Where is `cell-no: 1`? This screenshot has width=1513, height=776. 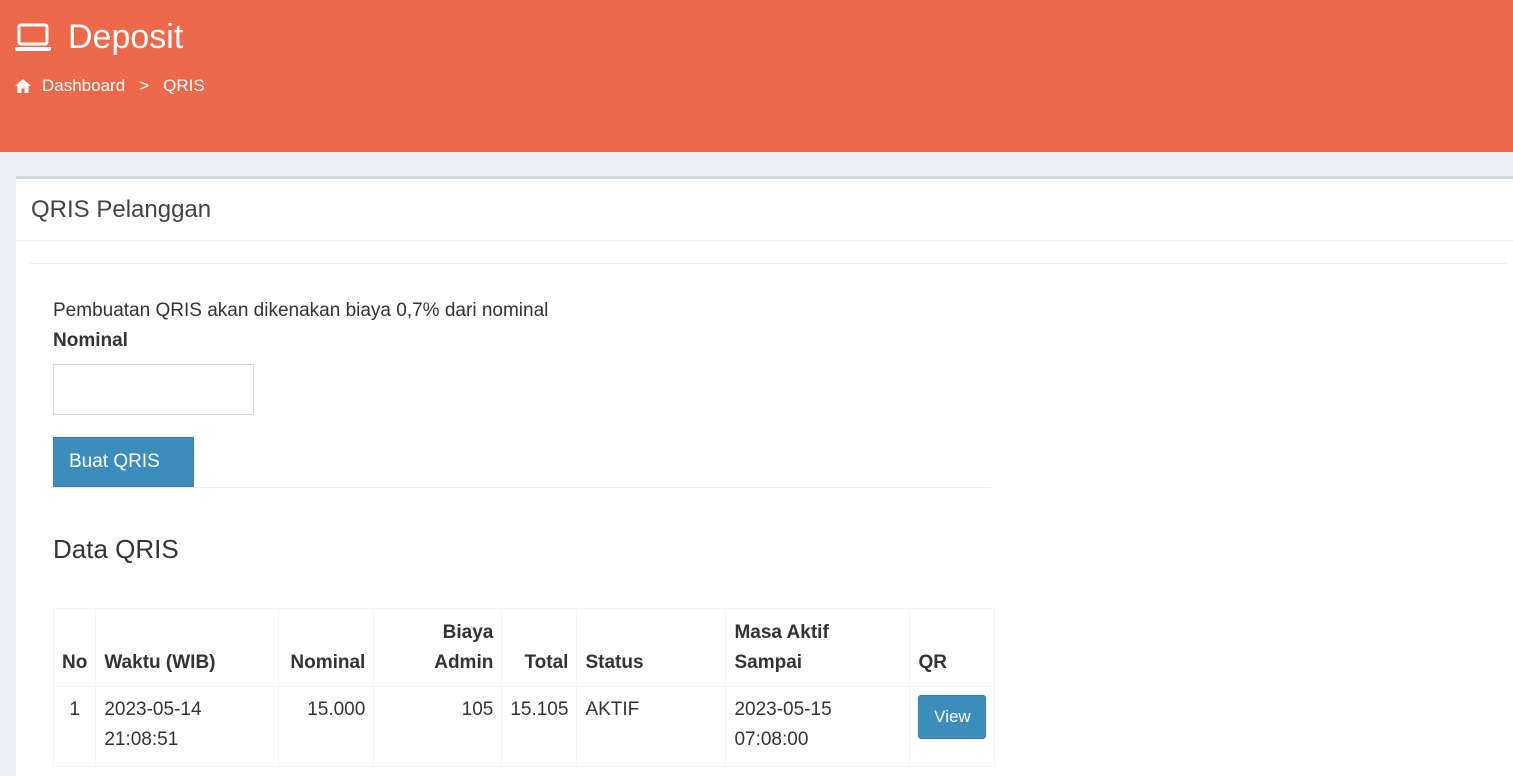
cell-no: 1 is located at coordinates (74, 726).